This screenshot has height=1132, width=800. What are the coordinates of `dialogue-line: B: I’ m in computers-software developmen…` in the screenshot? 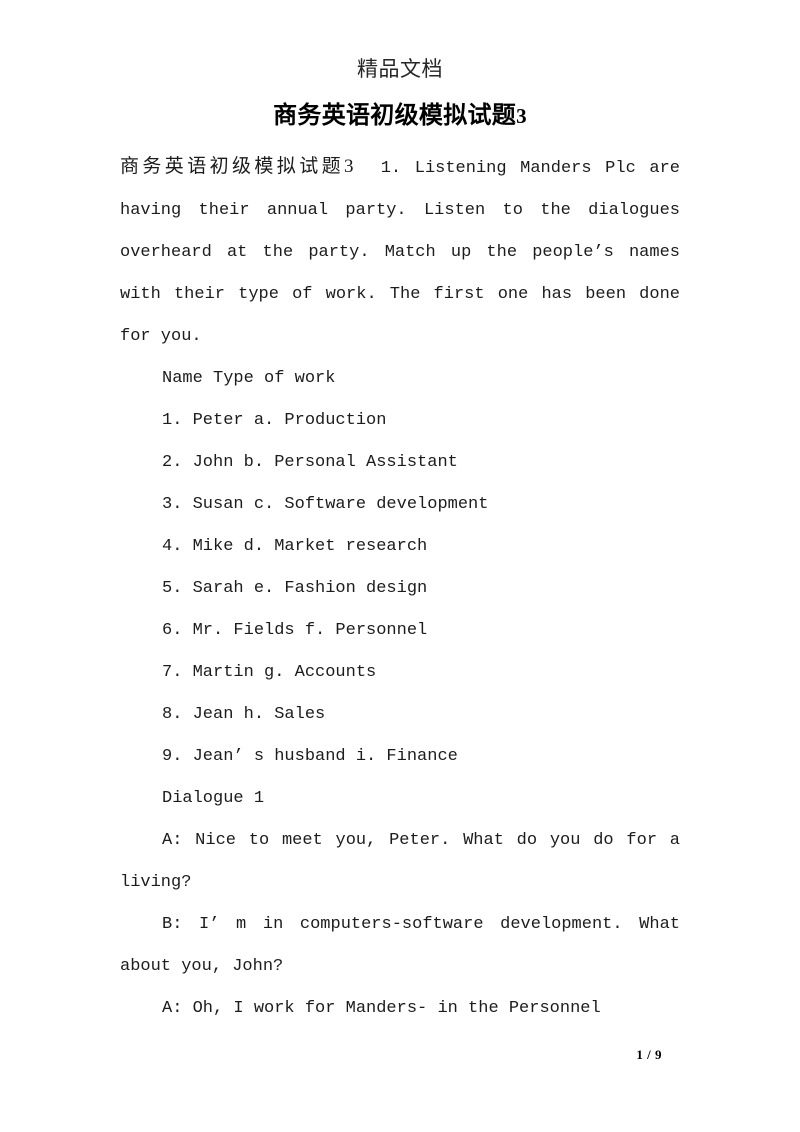 It's located at (400, 945).